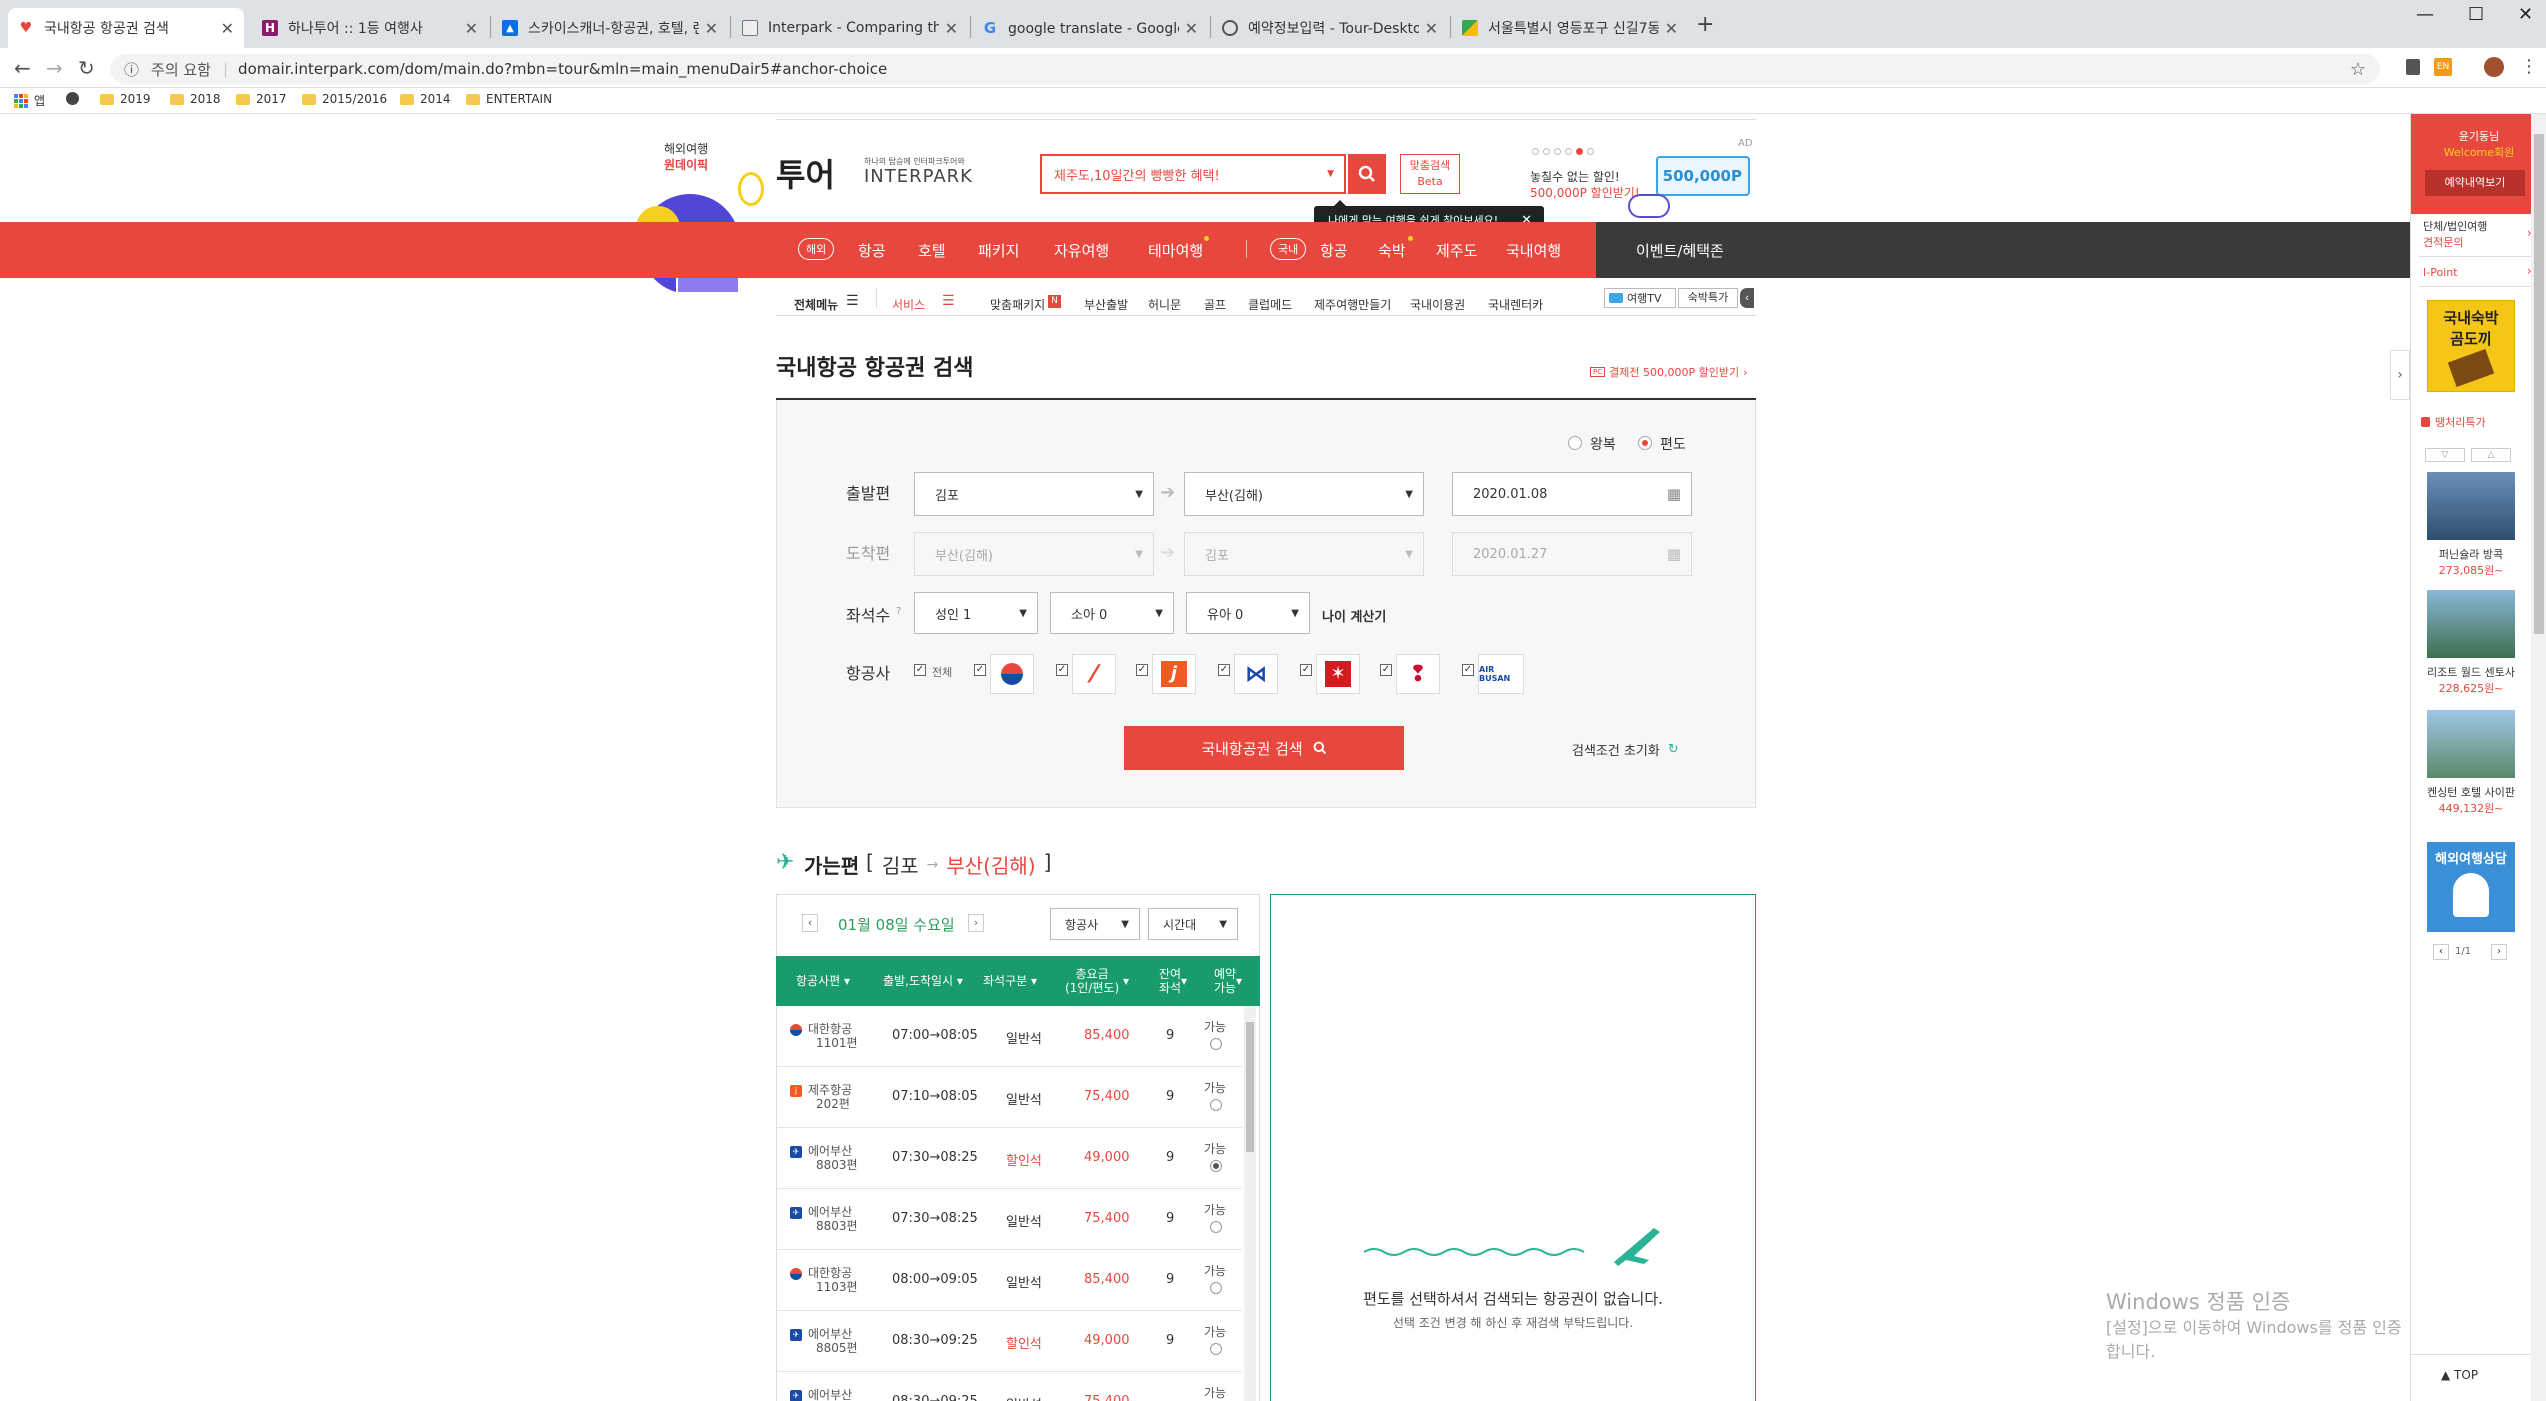 The image size is (2546, 1401). I want to click on ad-line2: 500,000P 할인받기!, so click(1585, 192).